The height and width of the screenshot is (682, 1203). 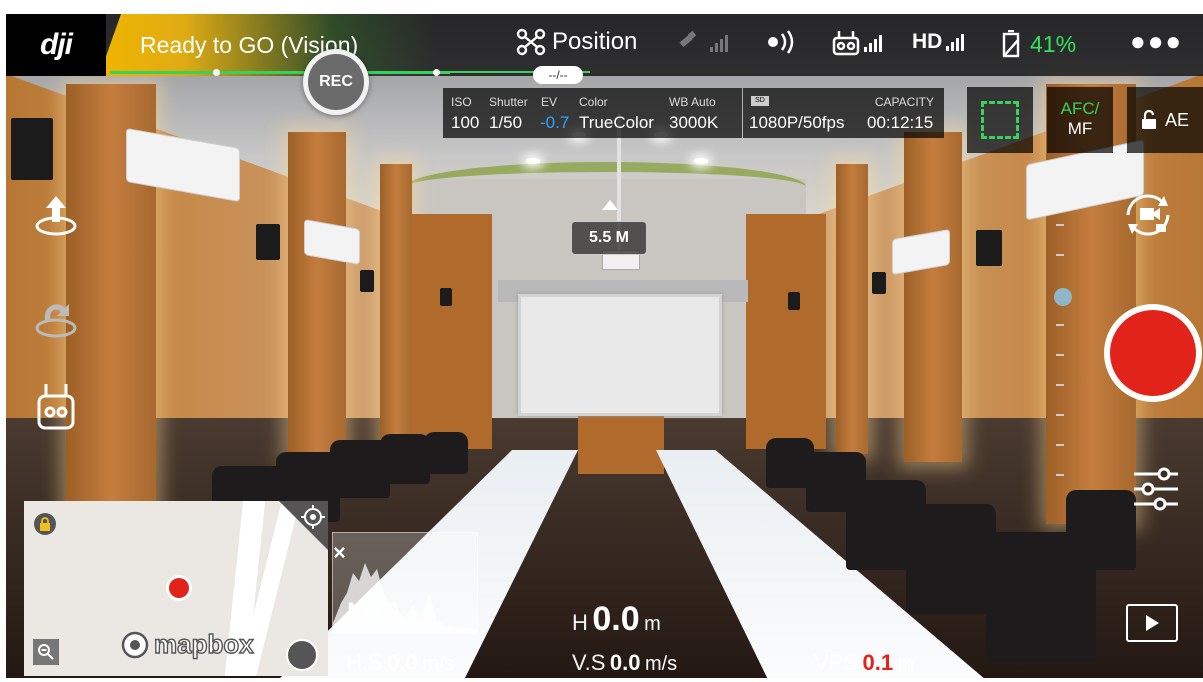 I want to click on capacity-label: CAPACITY, so click(x=904, y=102).